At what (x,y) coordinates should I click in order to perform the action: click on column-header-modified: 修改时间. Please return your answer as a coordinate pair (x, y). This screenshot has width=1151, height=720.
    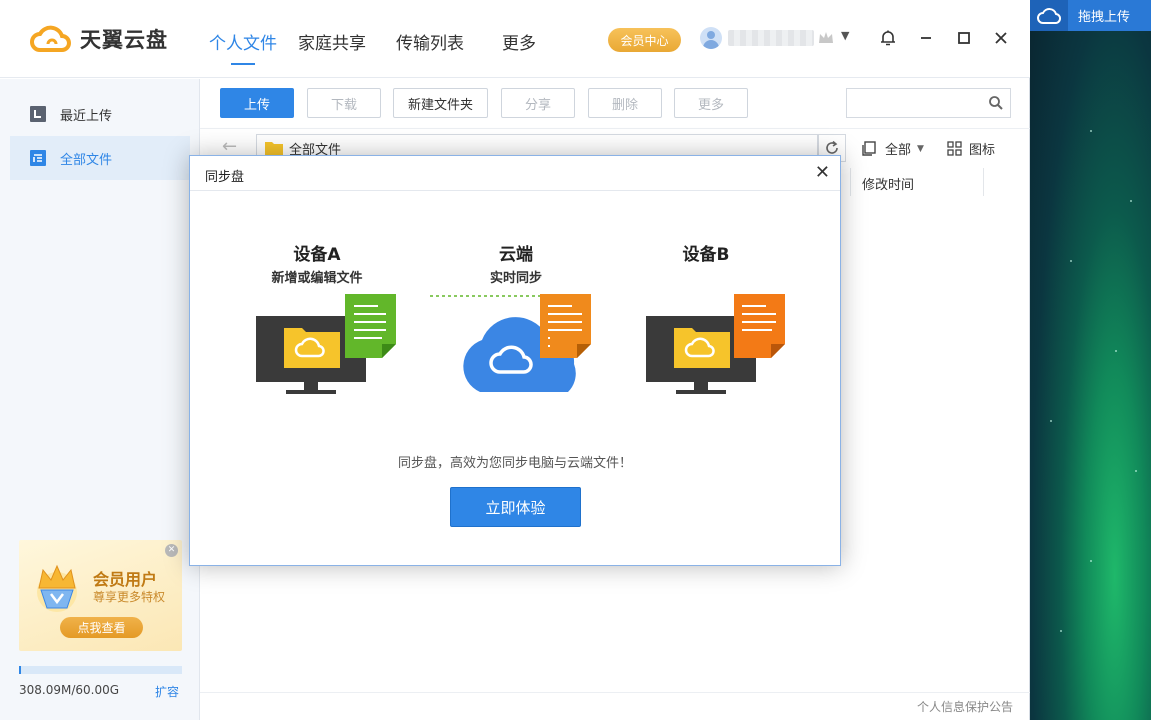
    Looking at the image, I should click on (888, 183).